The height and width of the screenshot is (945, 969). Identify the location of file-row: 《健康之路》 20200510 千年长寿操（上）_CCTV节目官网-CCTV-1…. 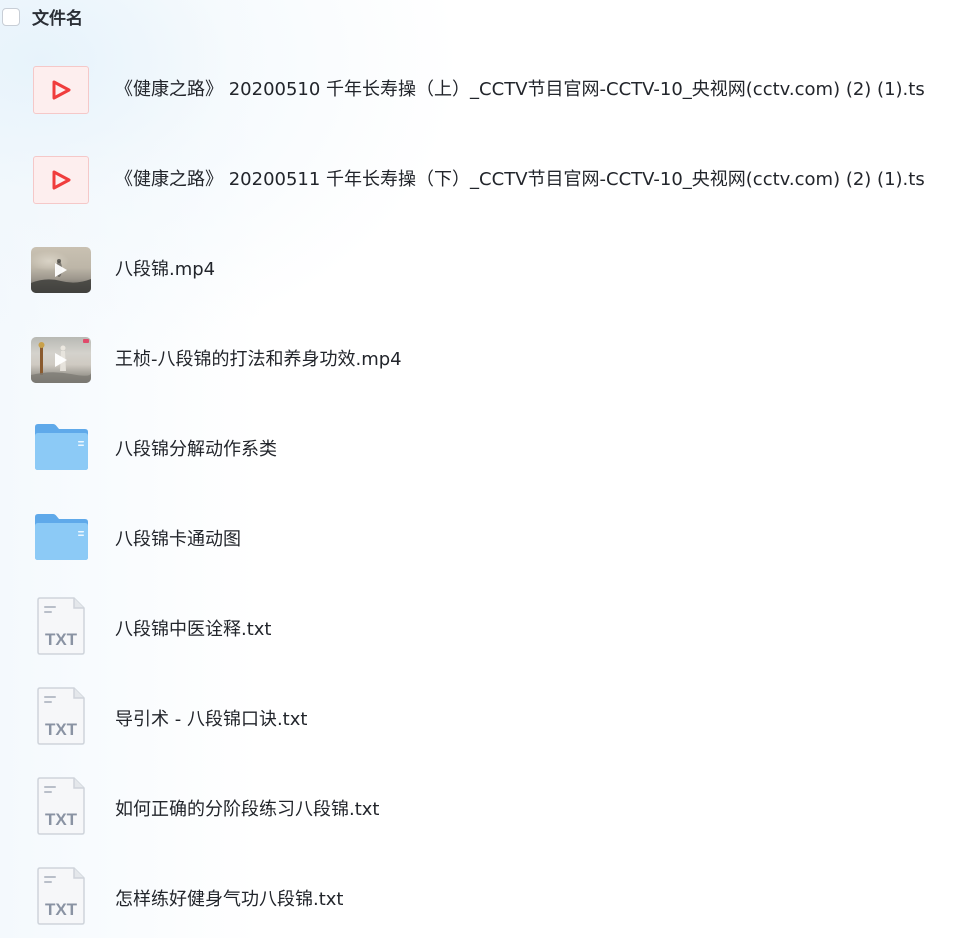
(484, 90).